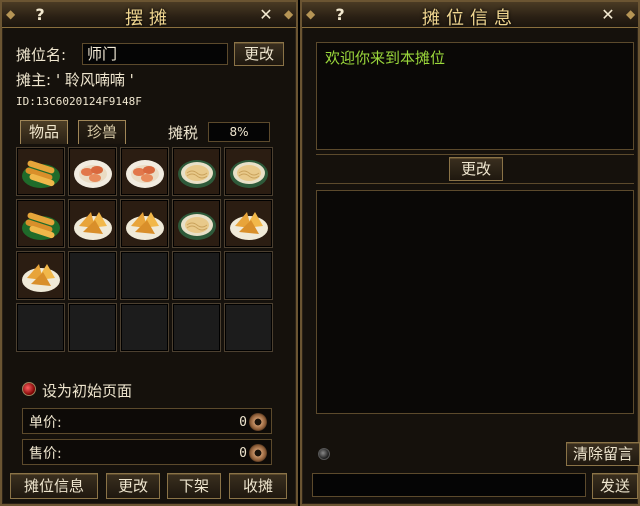  I want to click on stall-titlebar: ◆ ? 摆摊 ✕ ◆, so click(149, 15).